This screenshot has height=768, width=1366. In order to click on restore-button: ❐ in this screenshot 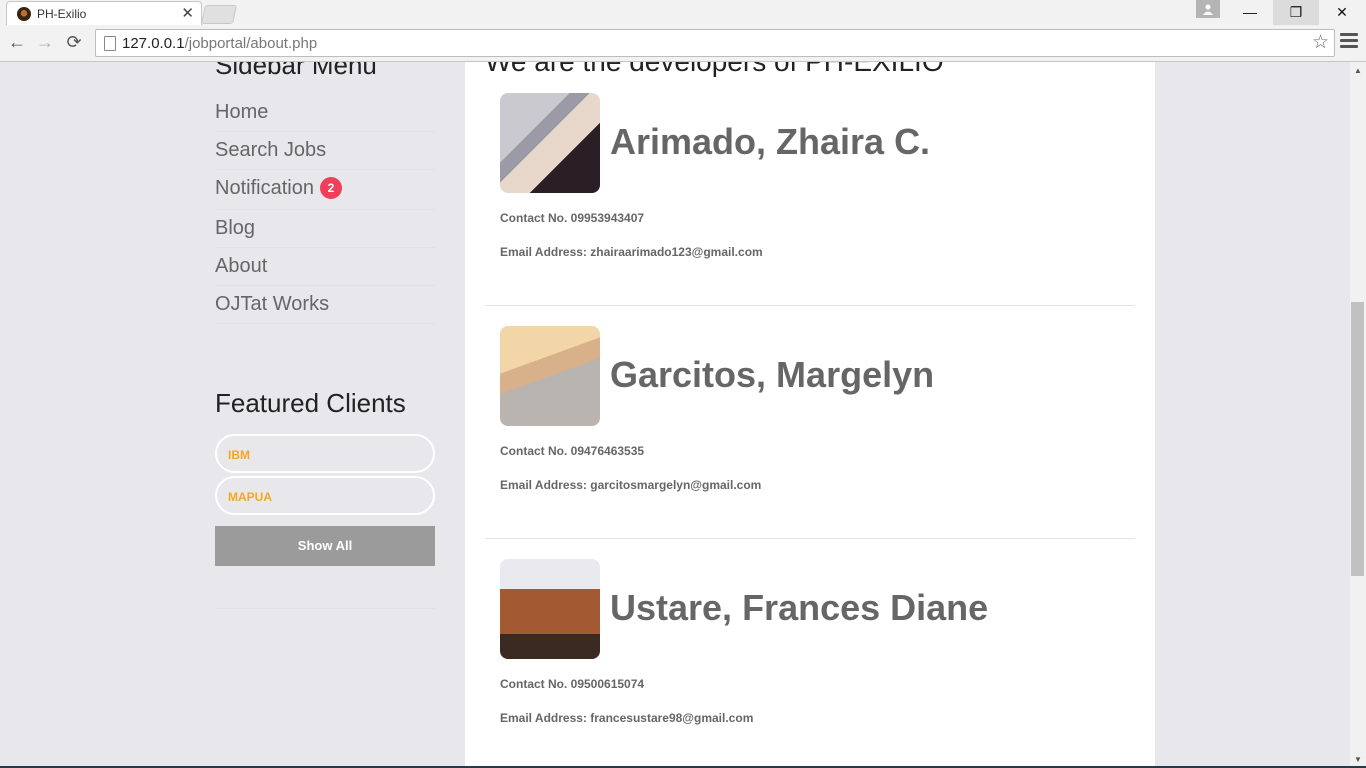, I will do `click(1296, 12)`.